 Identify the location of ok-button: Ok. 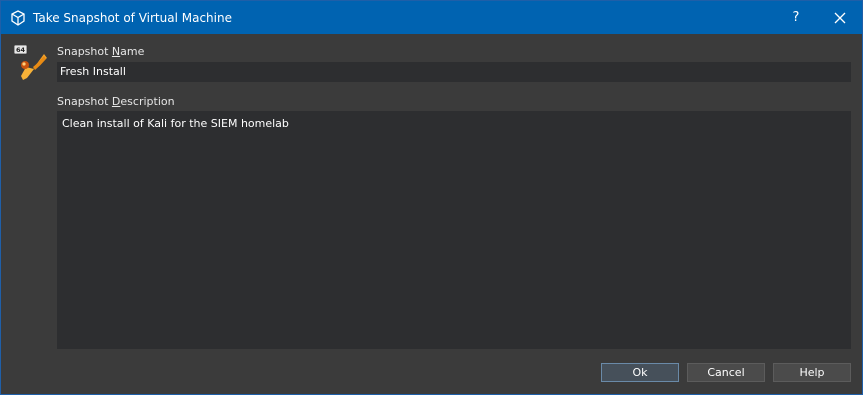
(640, 372).